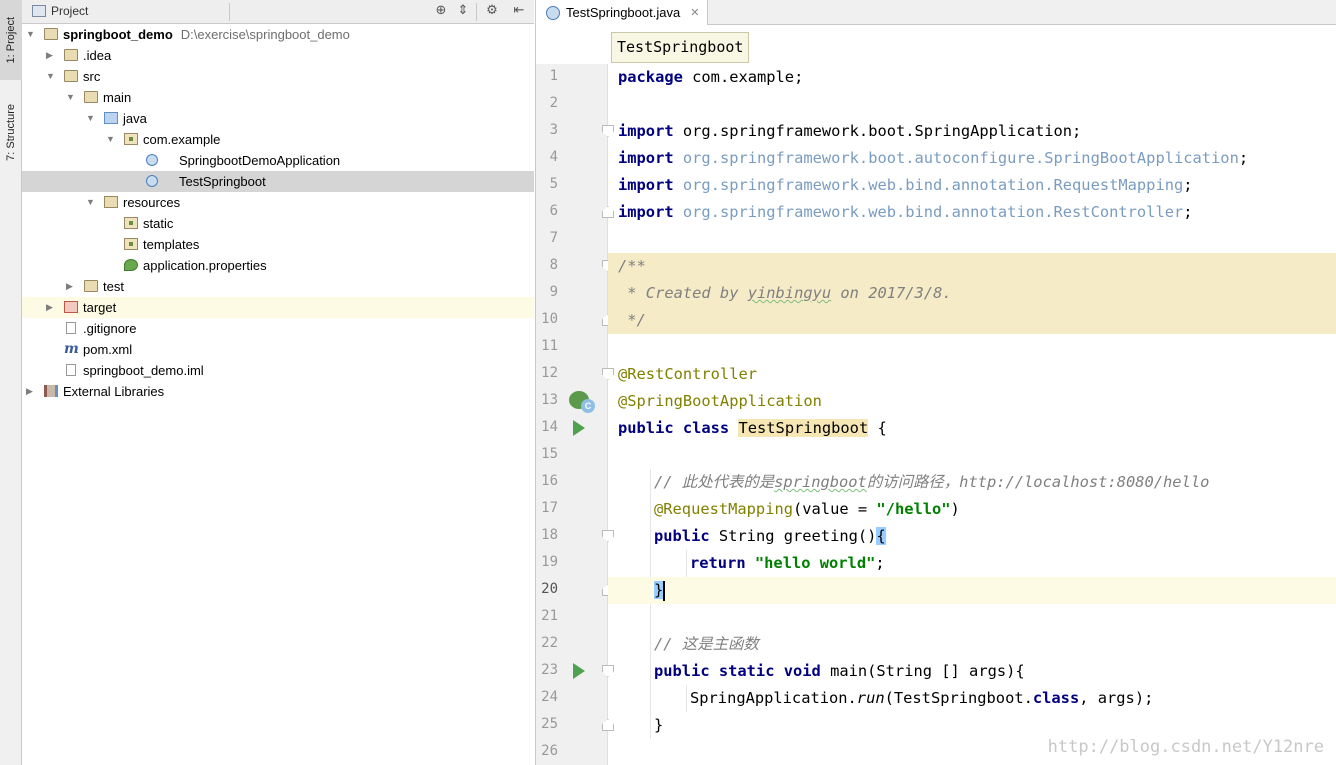  I want to click on locate-icon: ⊕, so click(441, 11).